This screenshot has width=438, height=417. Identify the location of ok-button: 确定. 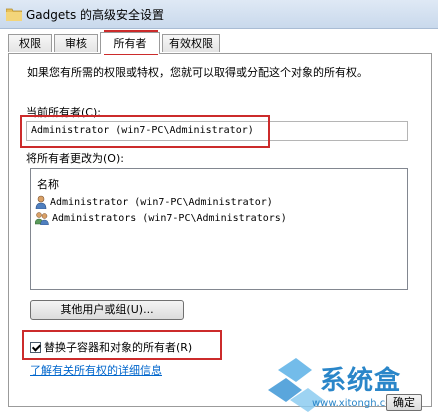
(404, 402).